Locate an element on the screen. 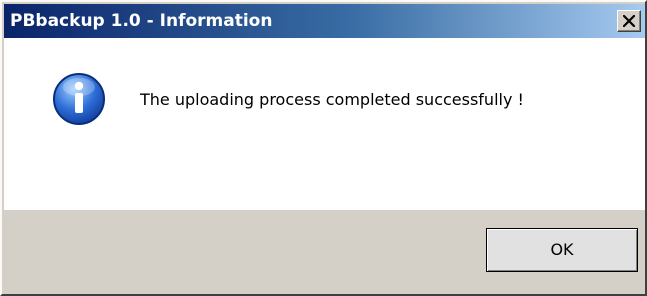 Image resolution: width=647 pixels, height=296 pixels. title-bar: PBbackup 1.0 - Information is located at coordinates (324, 21).